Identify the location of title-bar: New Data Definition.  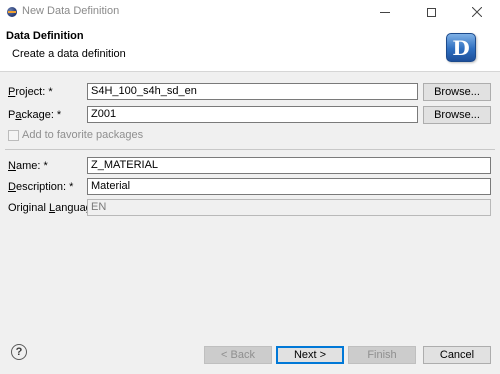
(250, 12).